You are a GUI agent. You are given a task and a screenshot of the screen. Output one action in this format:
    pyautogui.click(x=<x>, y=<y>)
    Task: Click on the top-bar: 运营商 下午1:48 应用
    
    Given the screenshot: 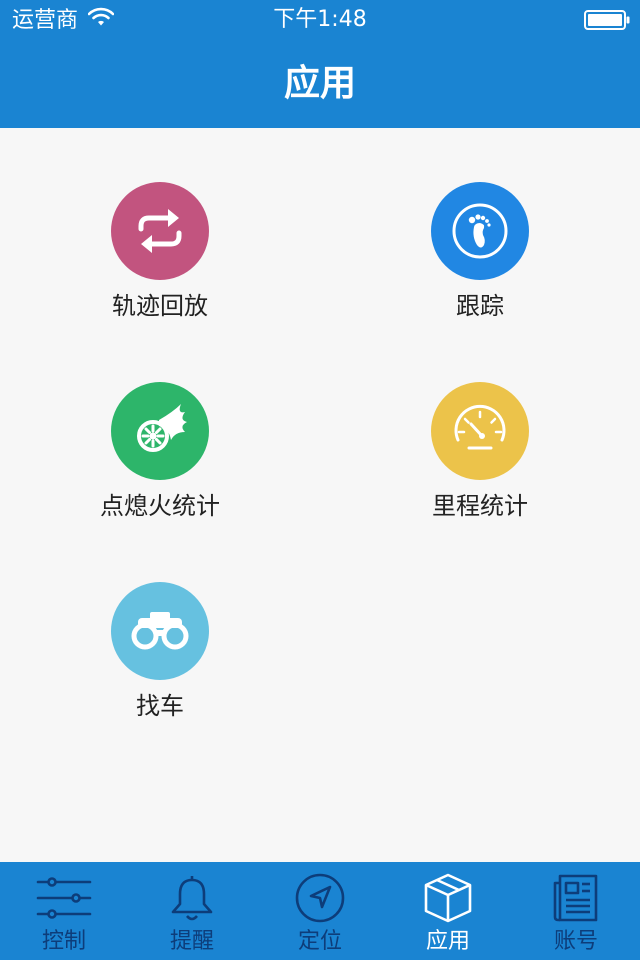 What is the action you would take?
    pyautogui.click(x=320, y=64)
    